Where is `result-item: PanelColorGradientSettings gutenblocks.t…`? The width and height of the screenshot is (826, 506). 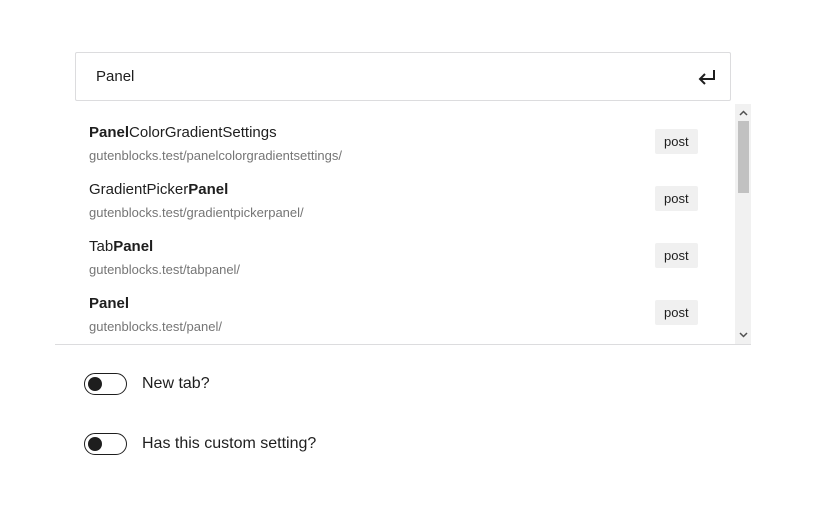
result-item: PanelColorGradientSettings gutenblocks.t… is located at coordinates (395, 133).